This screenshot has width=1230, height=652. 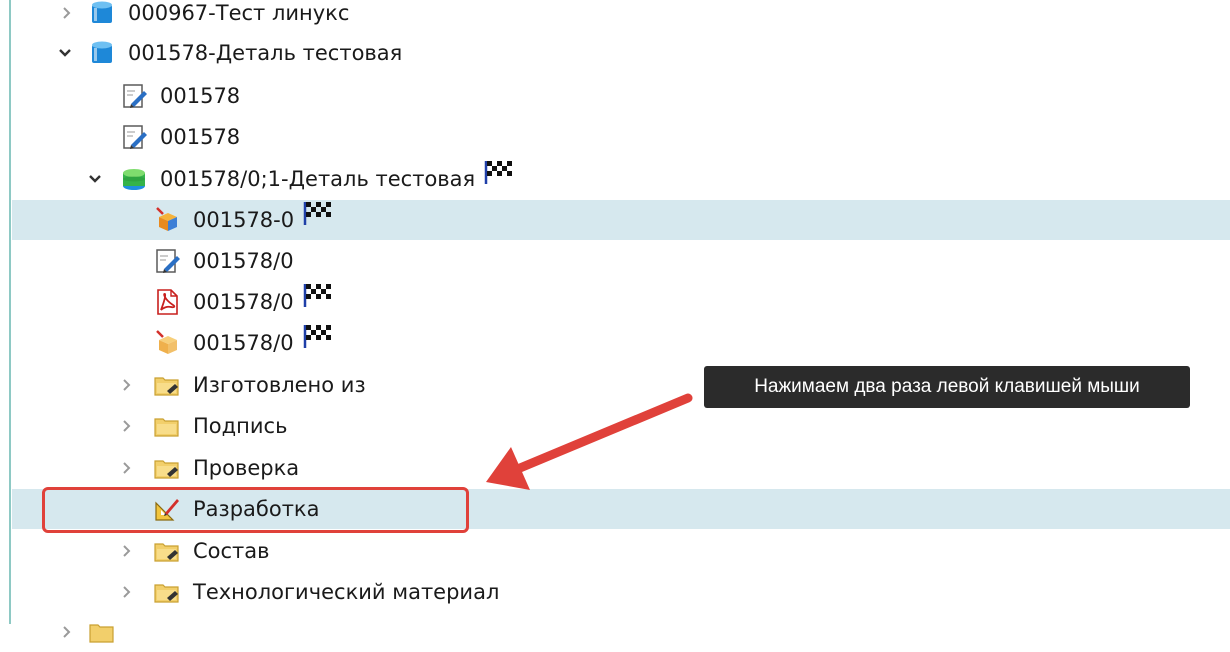 What do you see at coordinates (621, 261) in the screenshot?
I see `tree-row-document: 001578/0` at bounding box center [621, 261].